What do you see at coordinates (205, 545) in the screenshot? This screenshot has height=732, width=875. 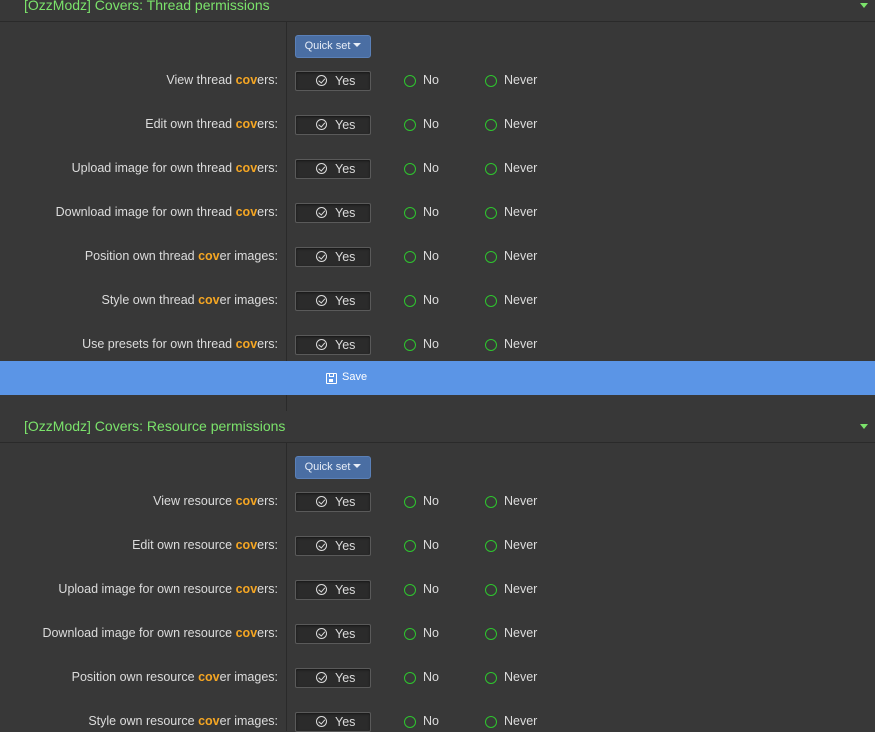 I see `permission-label: Edit own resource covers:` at bounding box center [205, 545].